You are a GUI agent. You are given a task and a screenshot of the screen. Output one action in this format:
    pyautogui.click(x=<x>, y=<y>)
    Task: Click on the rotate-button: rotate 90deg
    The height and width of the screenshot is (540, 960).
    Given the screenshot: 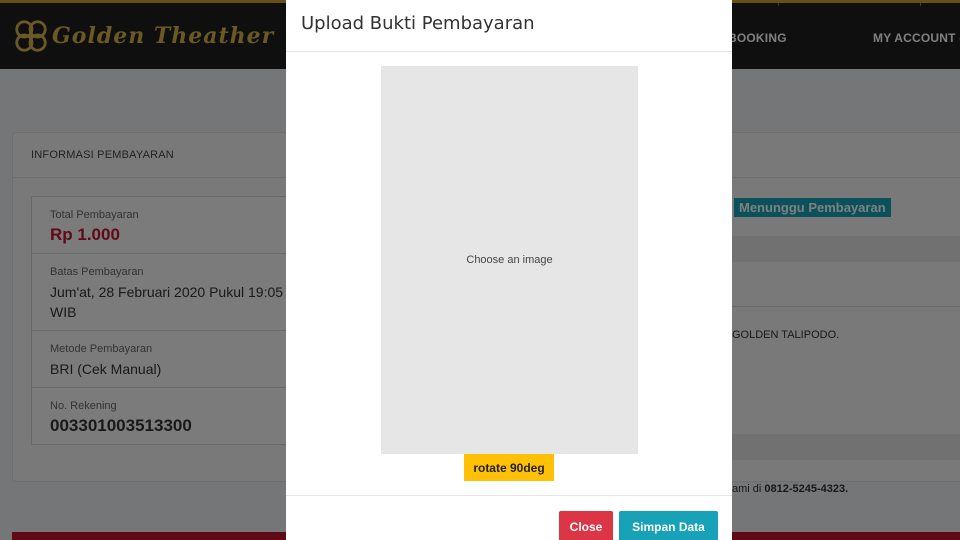 What is the action you would take?
    pyautogui.click(x=509, y=467)
    